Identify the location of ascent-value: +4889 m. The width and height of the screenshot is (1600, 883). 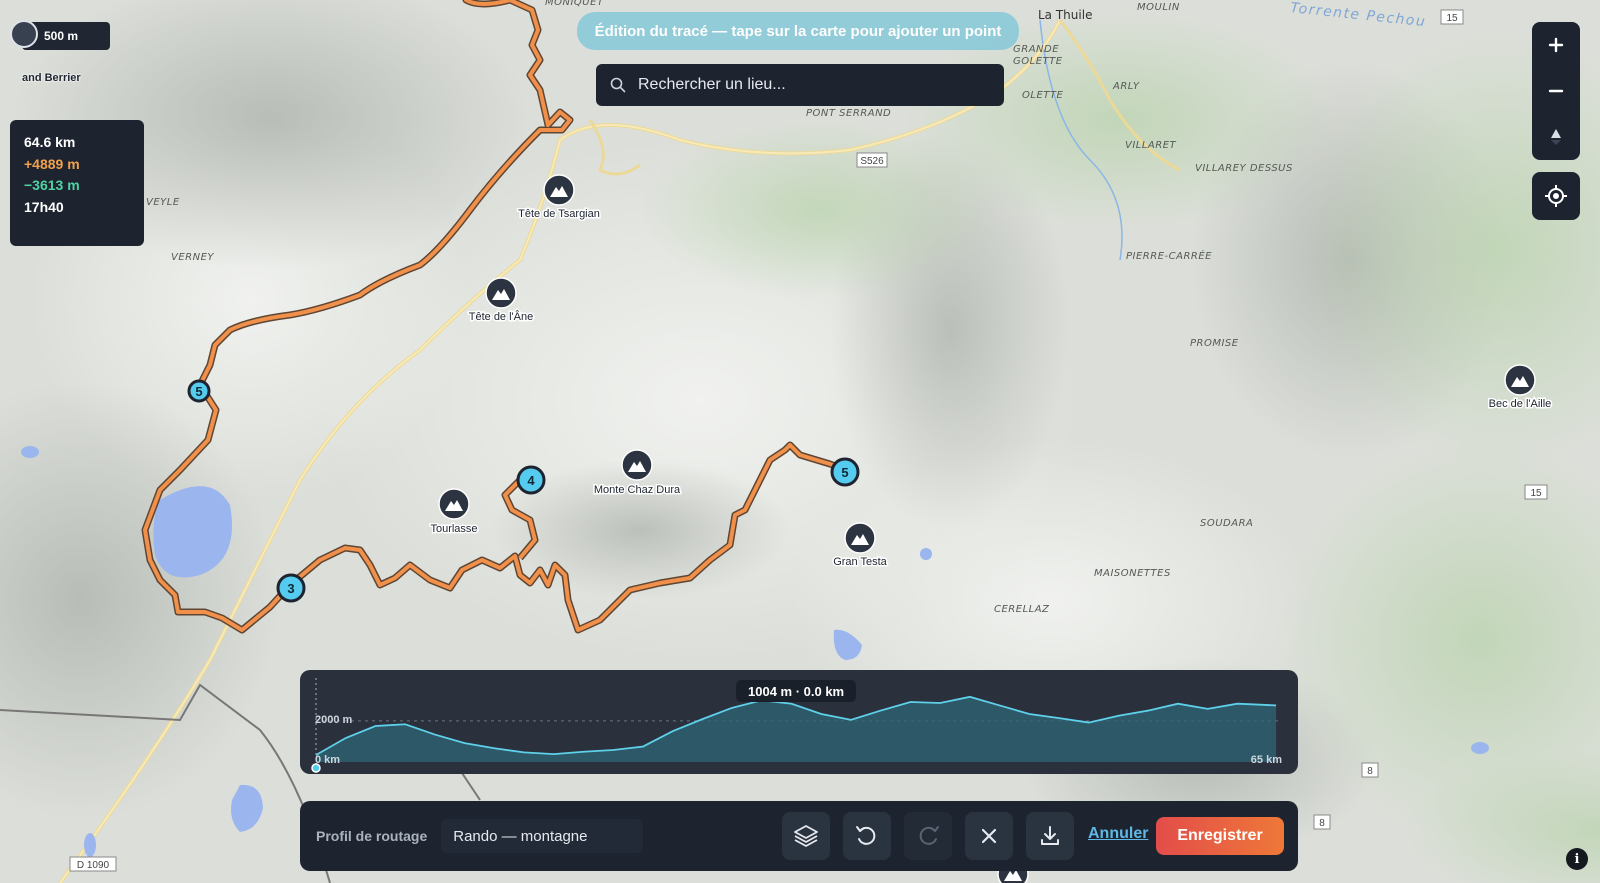
(52, 163).